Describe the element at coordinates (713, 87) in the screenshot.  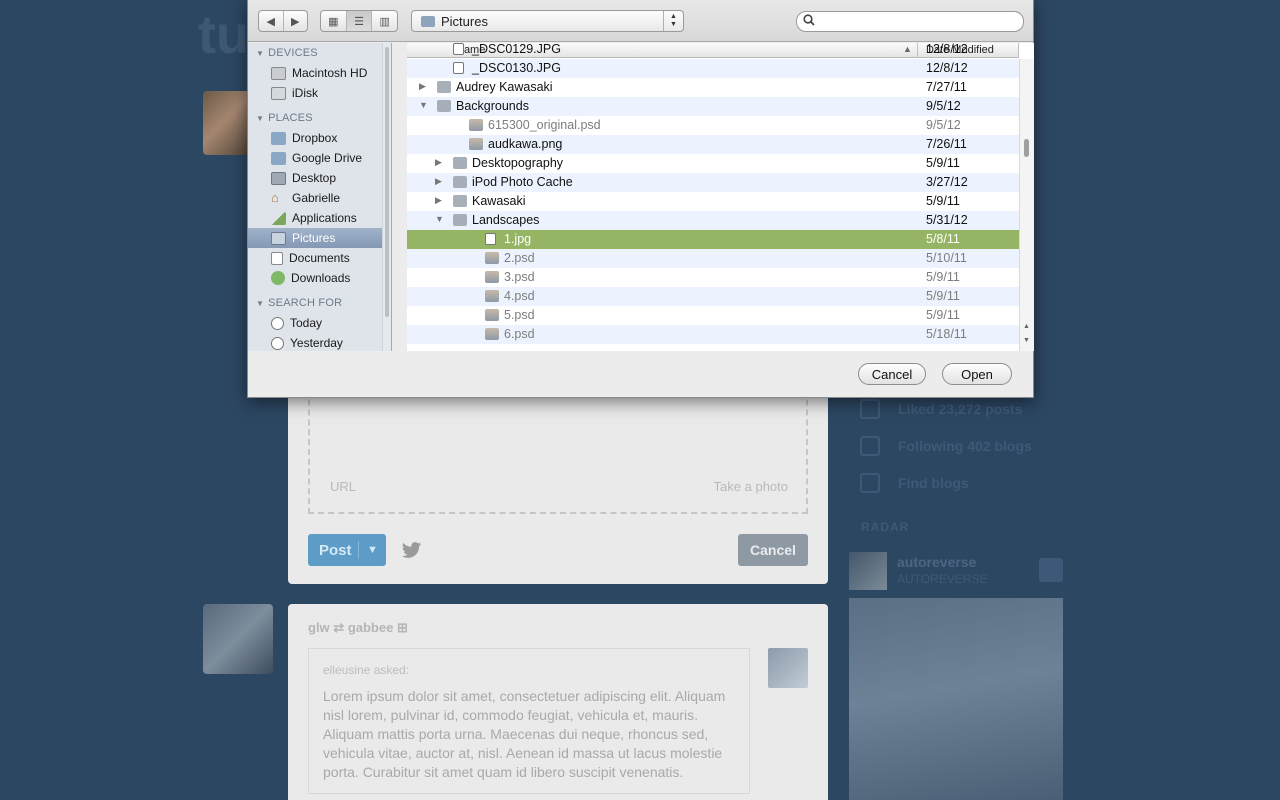
I see `folder-row: ▶ Audrey Kawasaki 7/27/11` at that location.